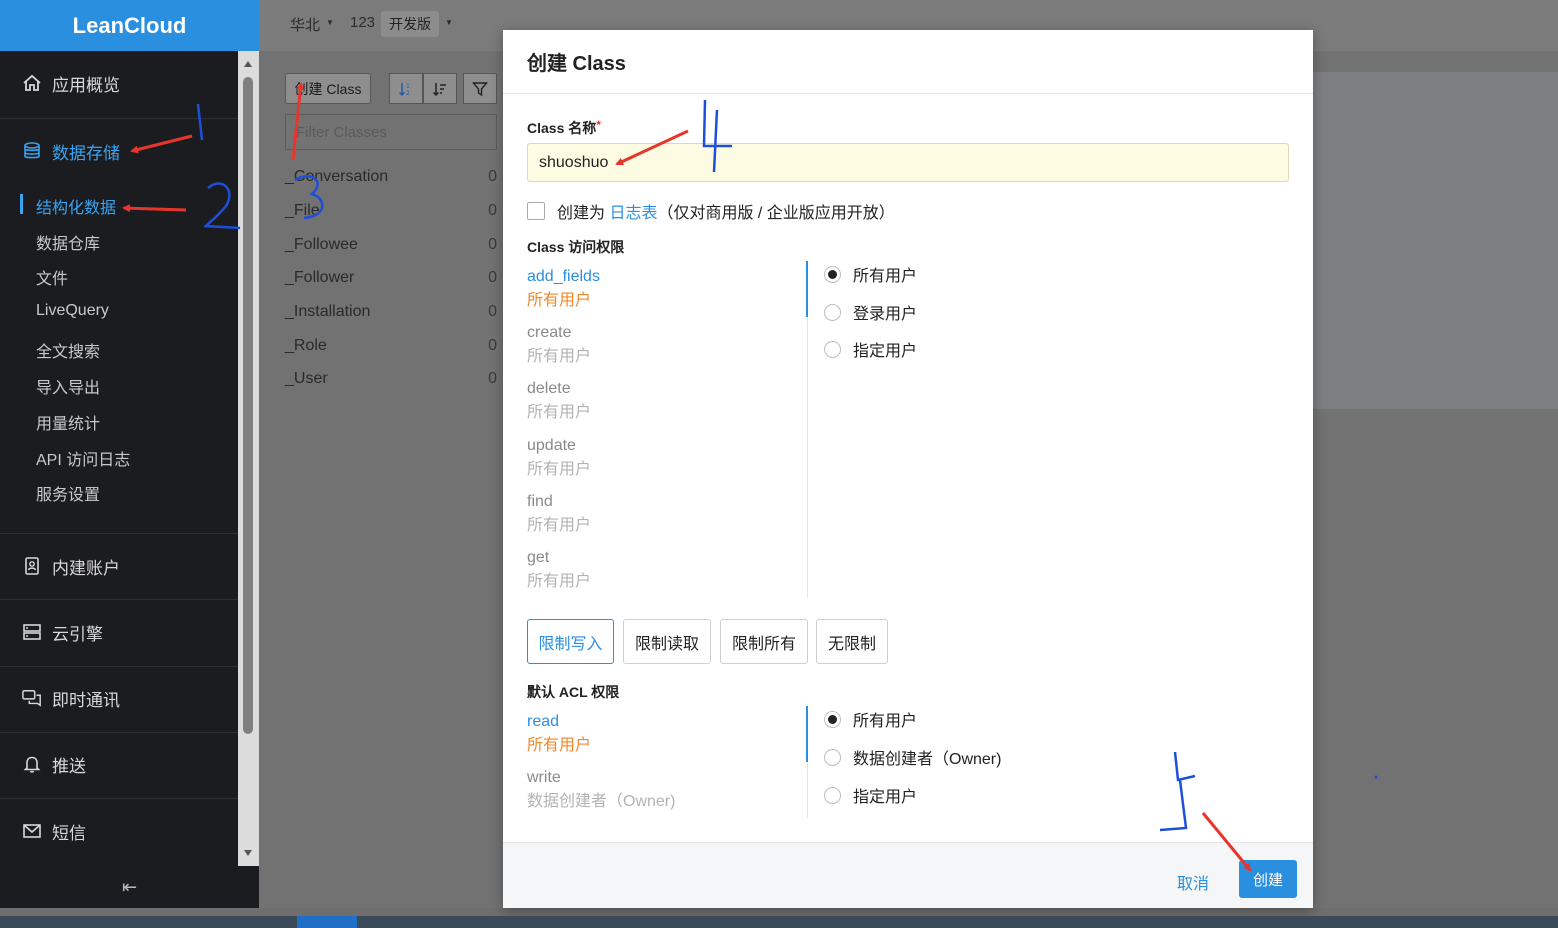  I want to click on acl-name: write, so click(544, 777).